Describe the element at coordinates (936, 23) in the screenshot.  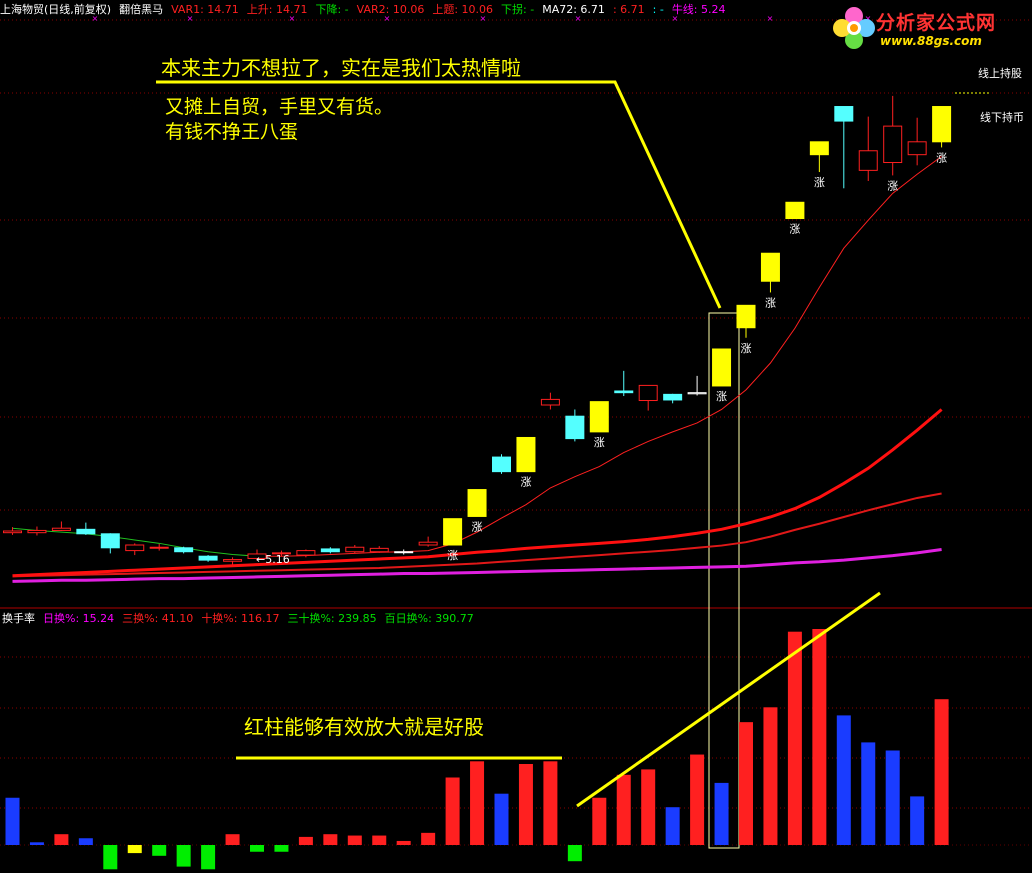
I see `logo-title: 分析家公式网` at that location.